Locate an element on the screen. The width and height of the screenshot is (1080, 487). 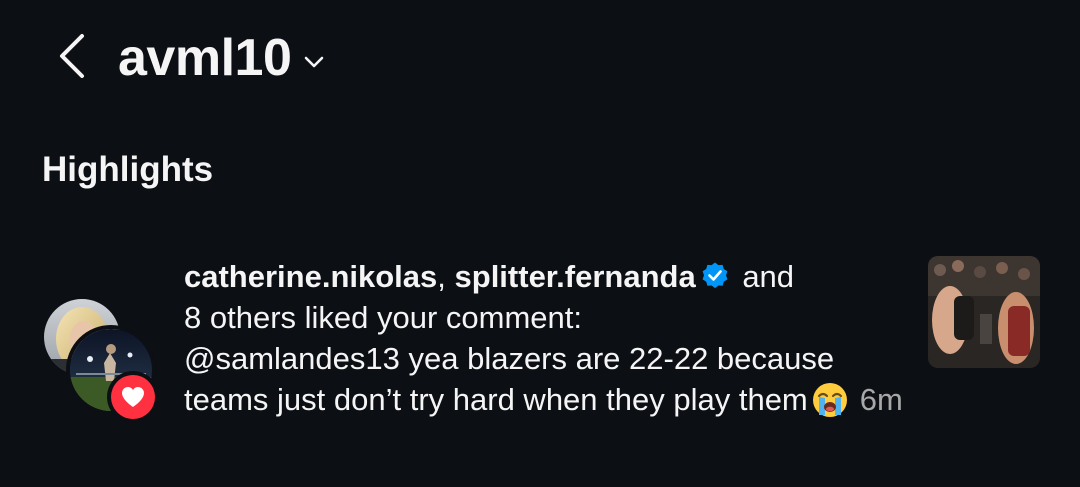
account-name: avml10 is located at coordinates (205, 58).